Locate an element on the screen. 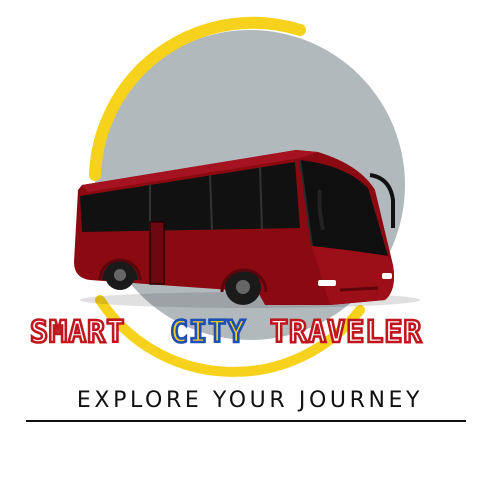 The width and height of the screenshot is (500, 500). title-word-city: CITY is located at coordinates (208, 332).